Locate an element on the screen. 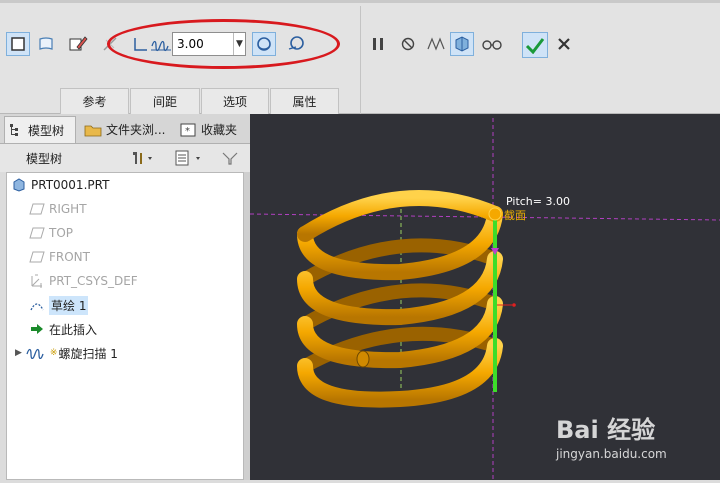 The image size is (720, 483). tree-item-label: 在此插入 is located at coordinates (73, 329).